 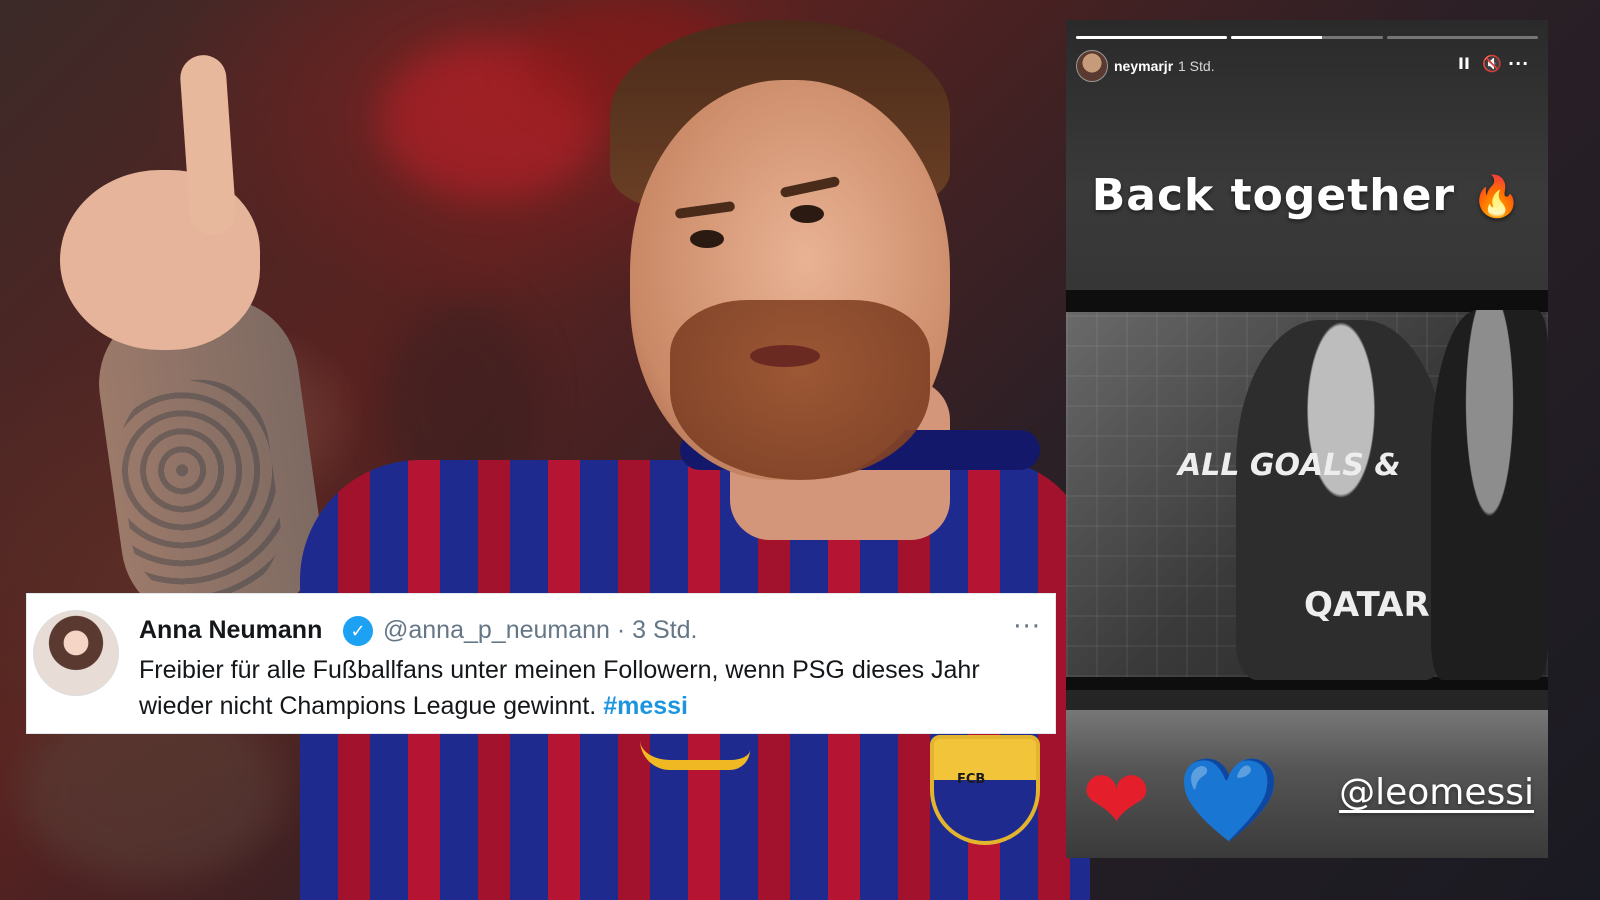 I want to click on player-mouth, so click(x=785, y=356).